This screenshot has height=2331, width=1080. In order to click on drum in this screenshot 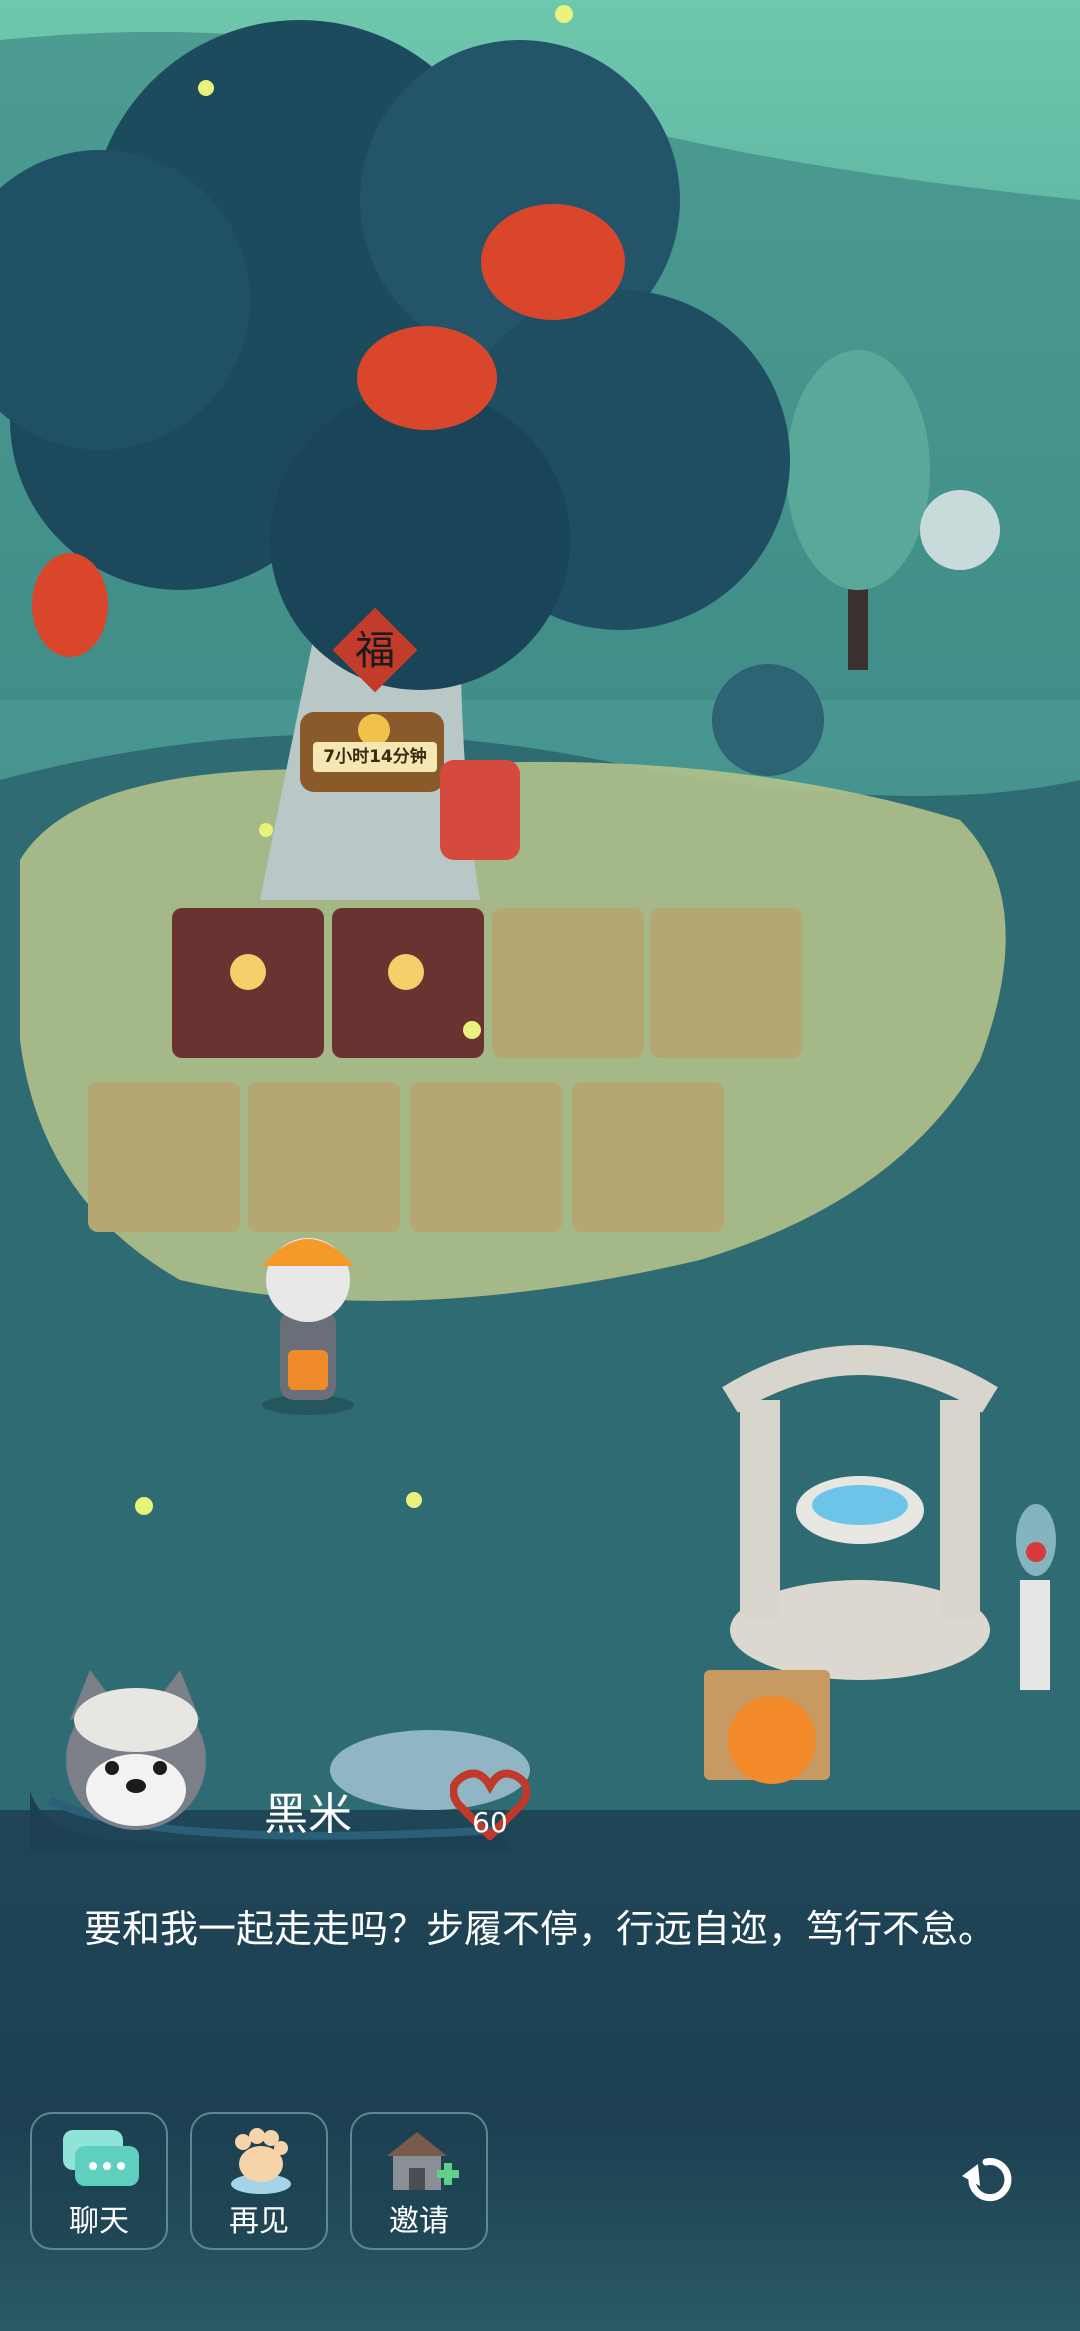, I will do `click(480, 810)`.